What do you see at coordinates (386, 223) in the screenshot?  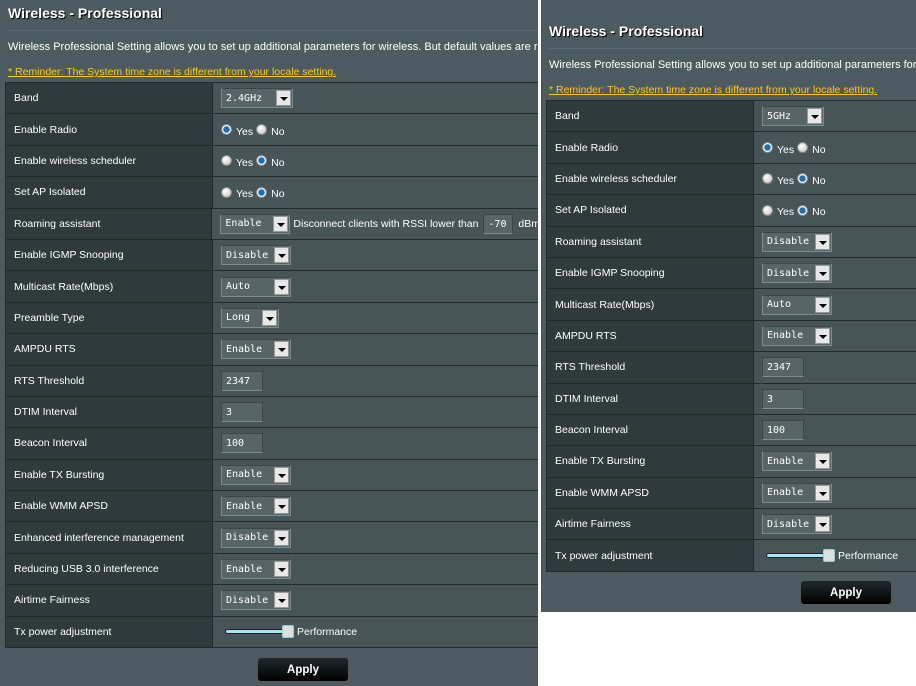 I see `rssi-description: Disconnect clients with RSSI lower than` at bounding box center [386, 223].